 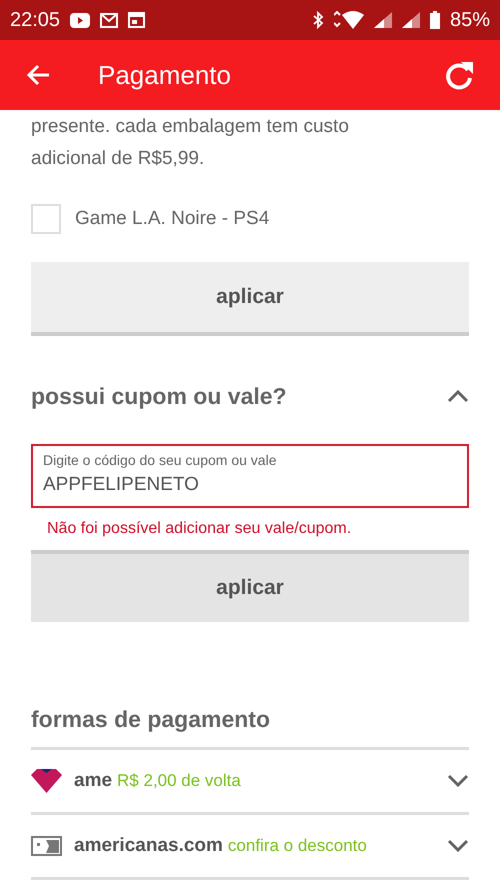 I want to click on offer-text: confira o desconto, so click(x=297, y=846).